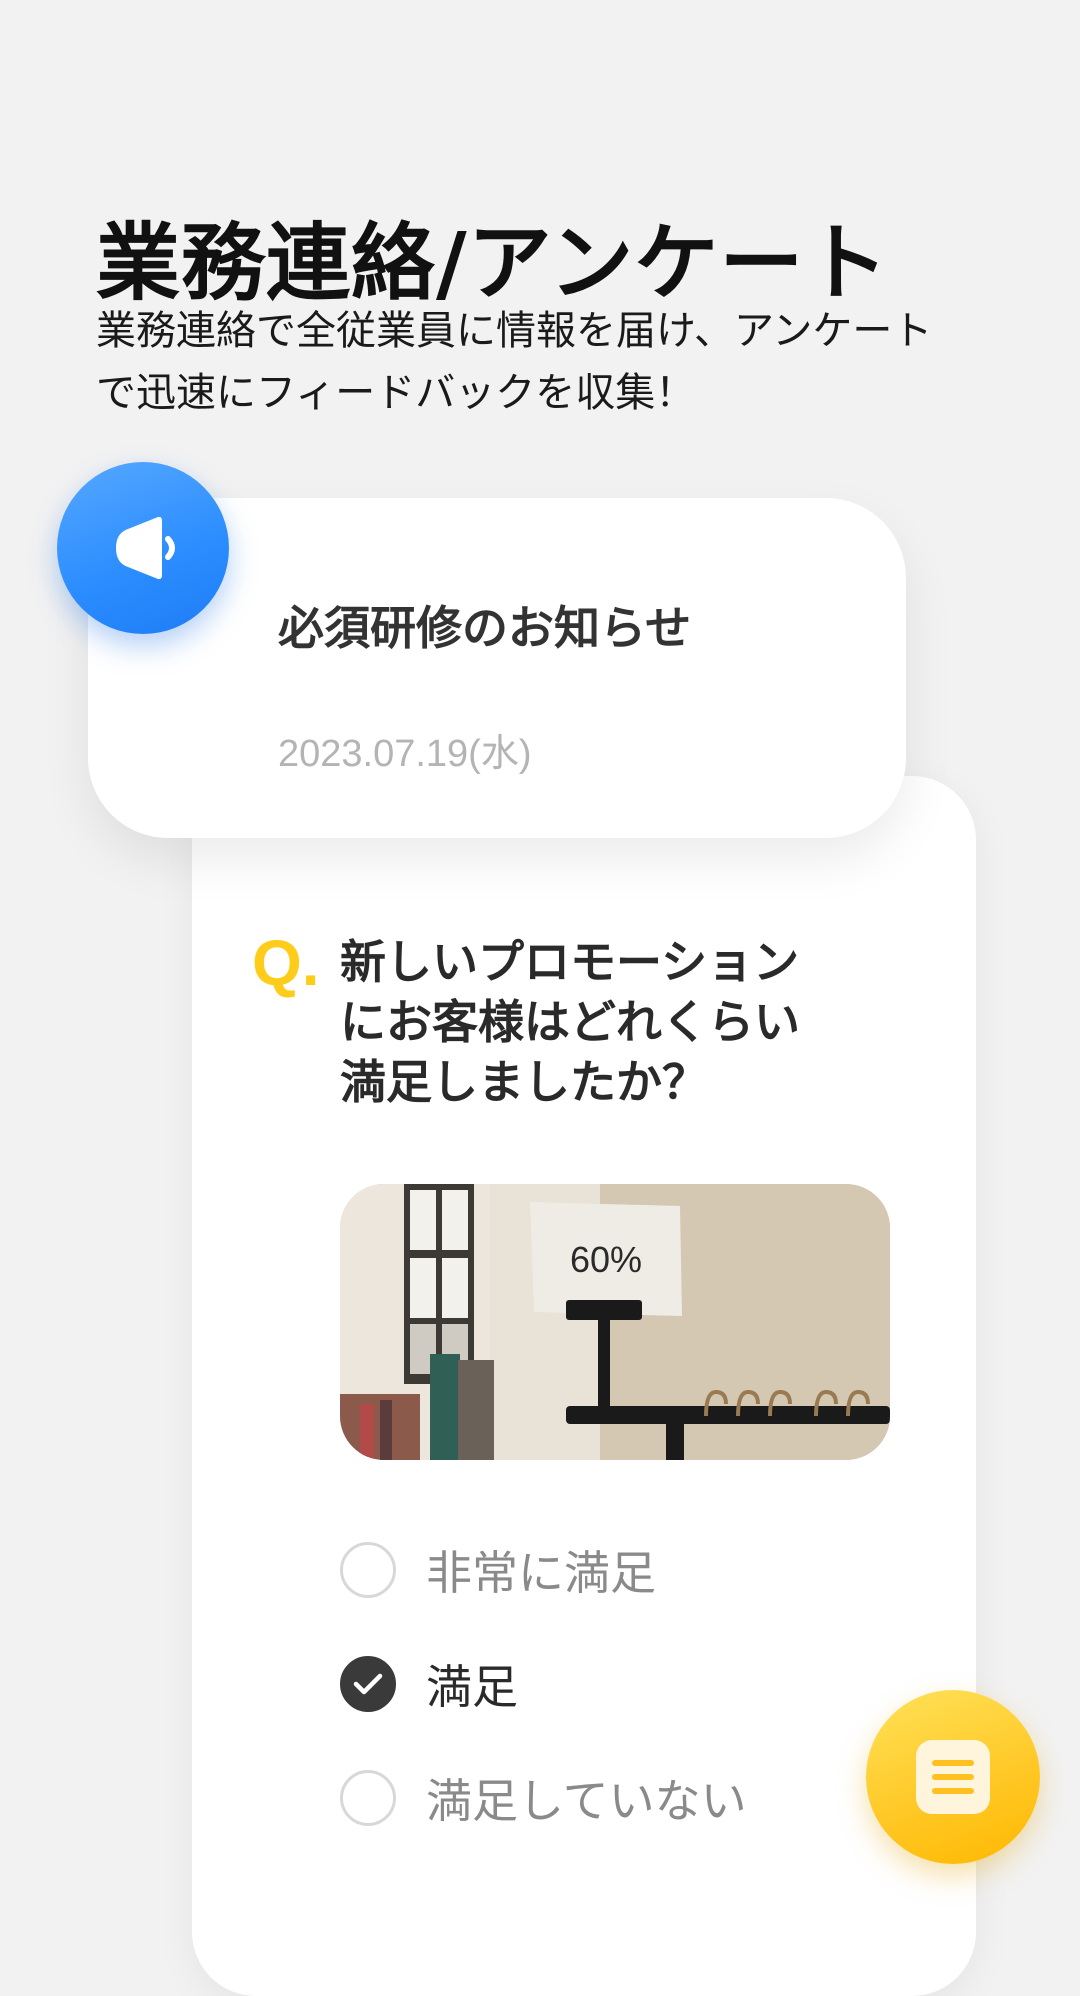  I want to click on megaphone-badge, so click(143, 548).